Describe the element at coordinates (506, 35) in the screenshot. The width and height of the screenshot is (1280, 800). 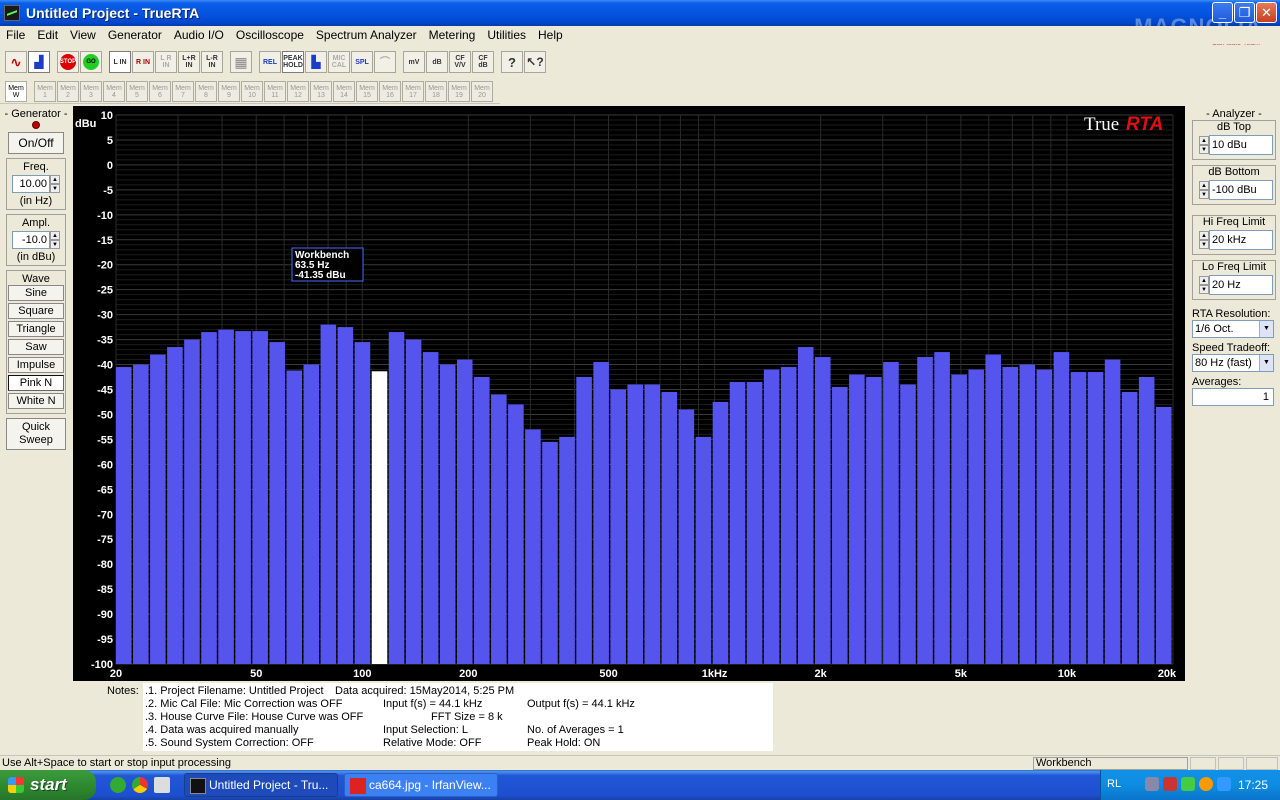
I see `menu-utilities: Utilities` at that location.